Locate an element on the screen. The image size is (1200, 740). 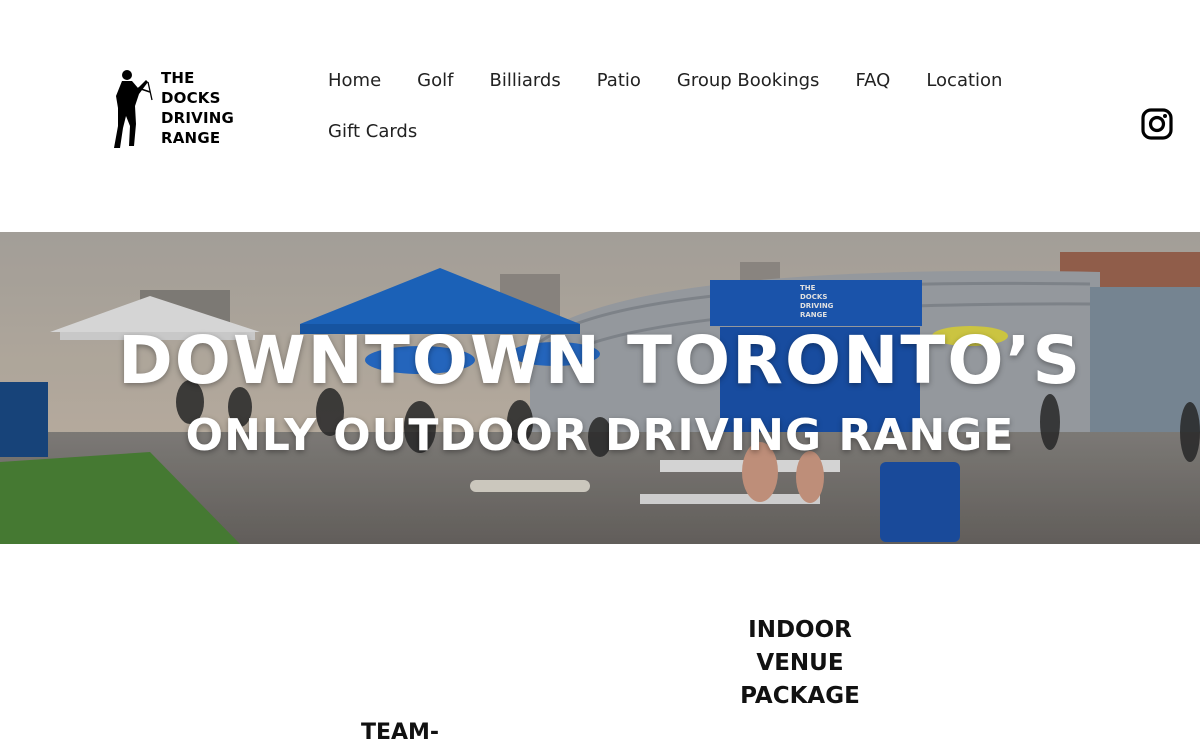
hero-headline: DOWNTOWN TORONTO’S is located at coordinates (600, 360).